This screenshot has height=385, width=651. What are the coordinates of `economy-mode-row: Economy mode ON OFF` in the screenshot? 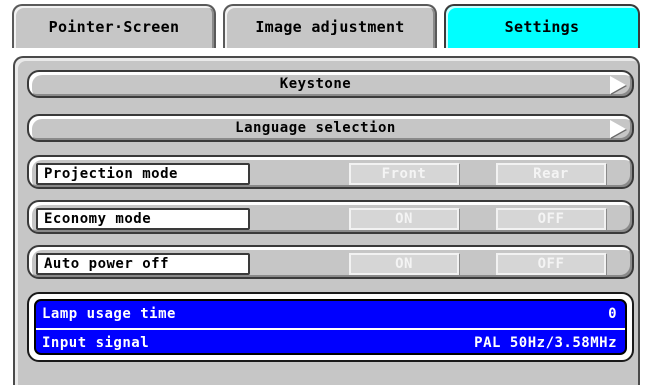 It's located at (330, 217).